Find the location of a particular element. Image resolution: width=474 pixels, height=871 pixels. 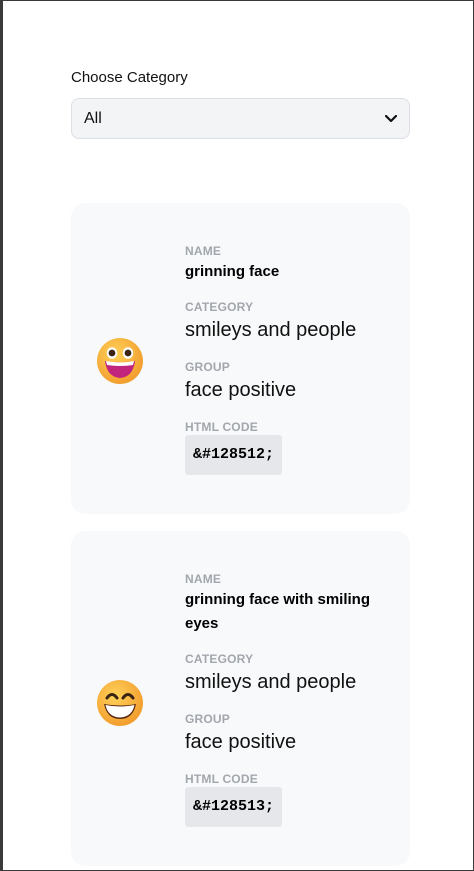

grinning-face-icon is located at coordinates (120, 361).